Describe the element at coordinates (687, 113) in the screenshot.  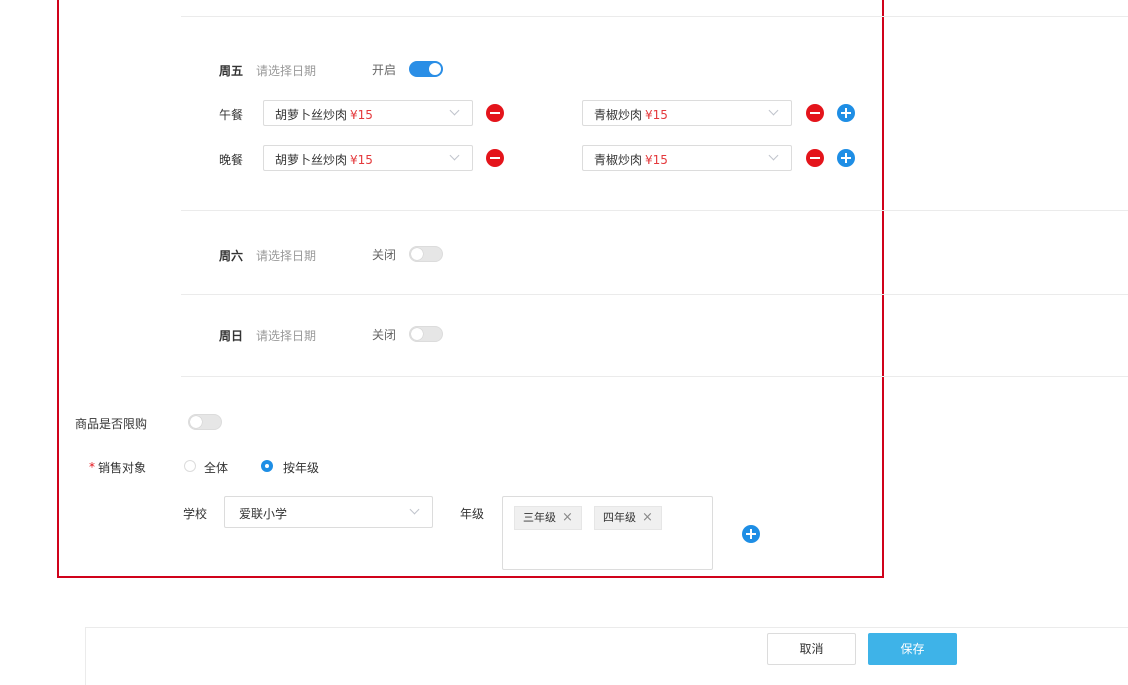
I see `dish-select-lunch-2: 青椒炒肉 ¥15` at that location.